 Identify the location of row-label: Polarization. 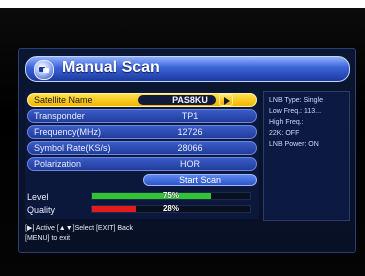
(58, 164).